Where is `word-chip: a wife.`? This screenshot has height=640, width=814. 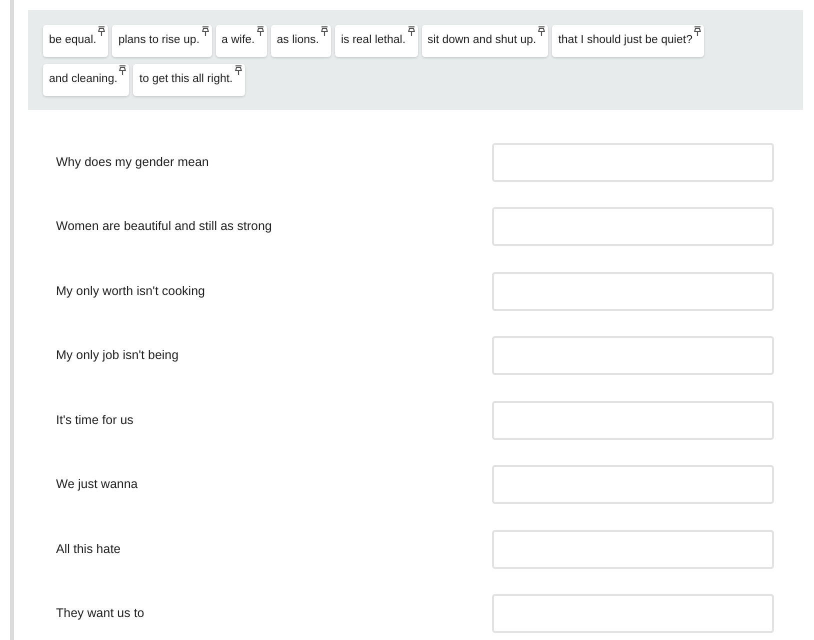
word-chip: a wife. is located at coordinates (241, 41).